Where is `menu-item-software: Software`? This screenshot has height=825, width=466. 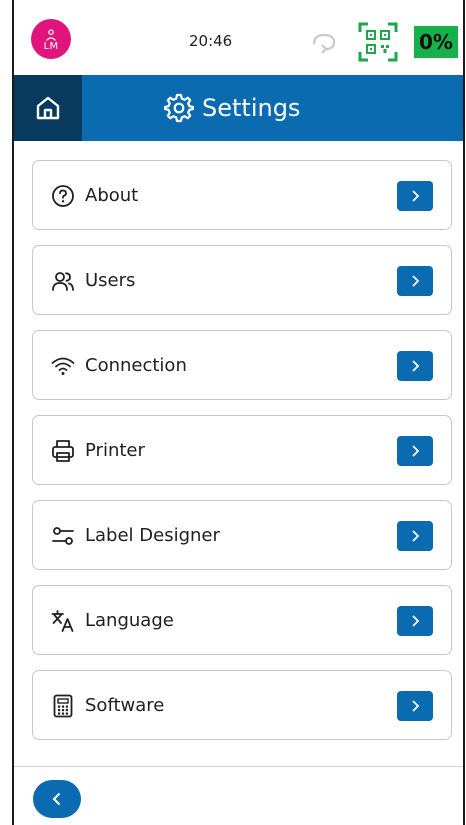 menu-item-software: Software is located at coordinates (242, 705).